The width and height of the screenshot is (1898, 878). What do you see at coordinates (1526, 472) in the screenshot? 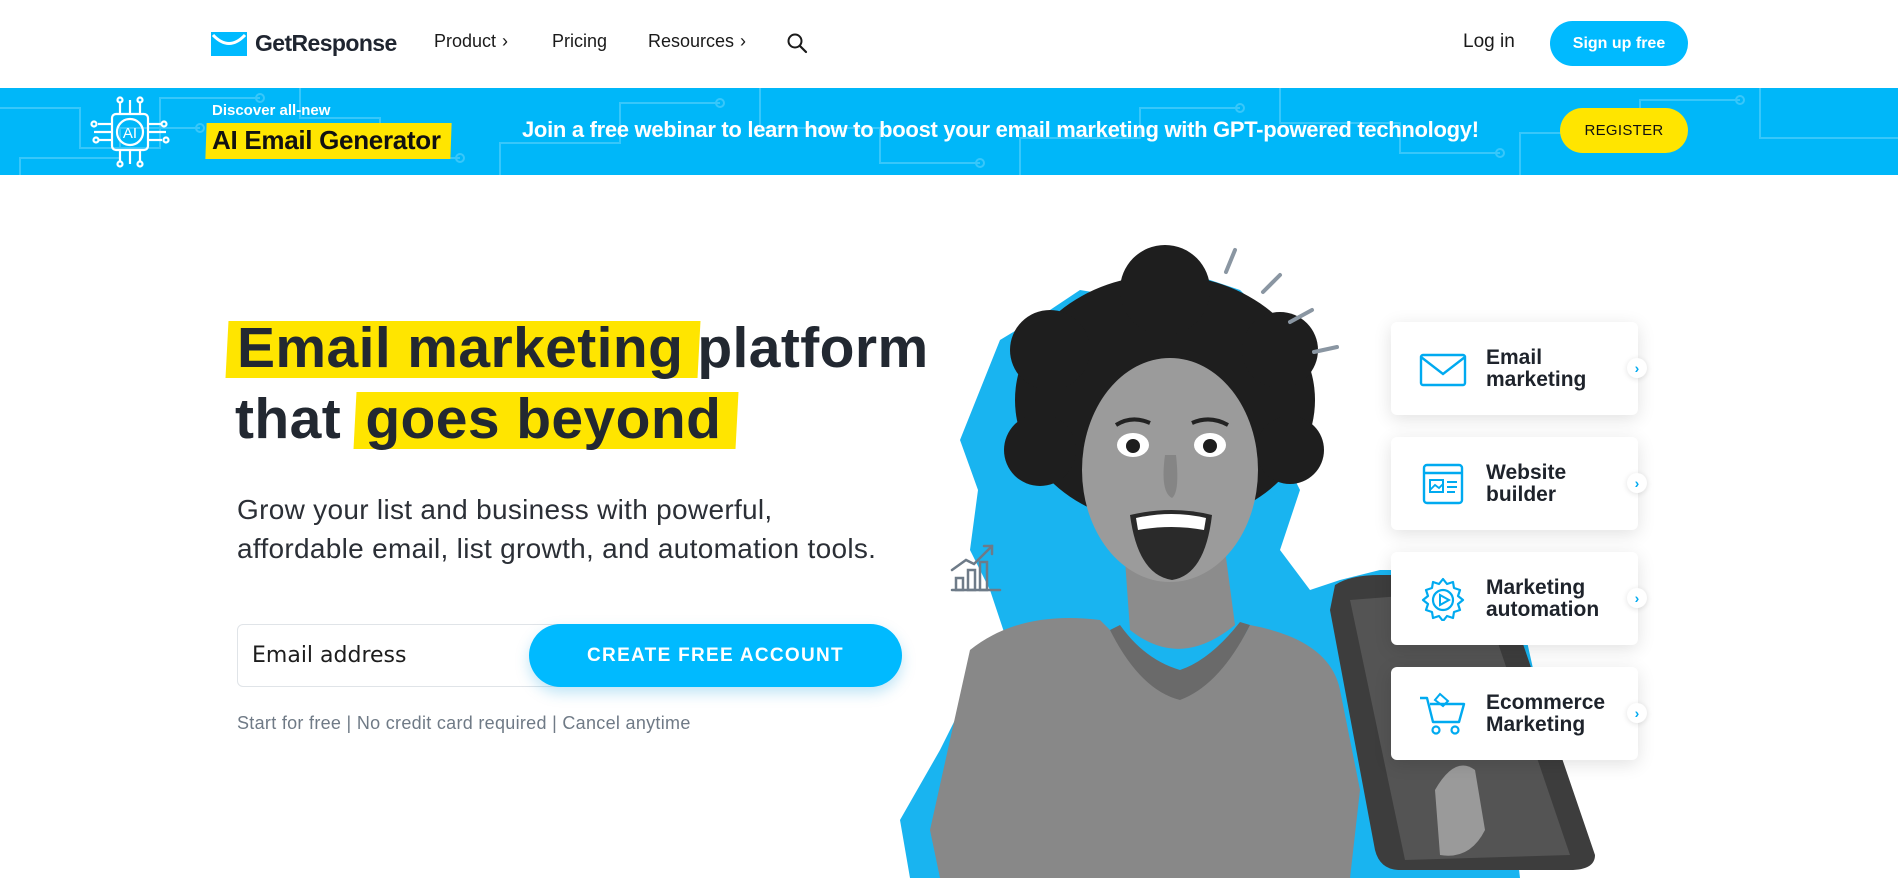
I see `feature-label-line-1: Website` at bounding box center [1526, 472].